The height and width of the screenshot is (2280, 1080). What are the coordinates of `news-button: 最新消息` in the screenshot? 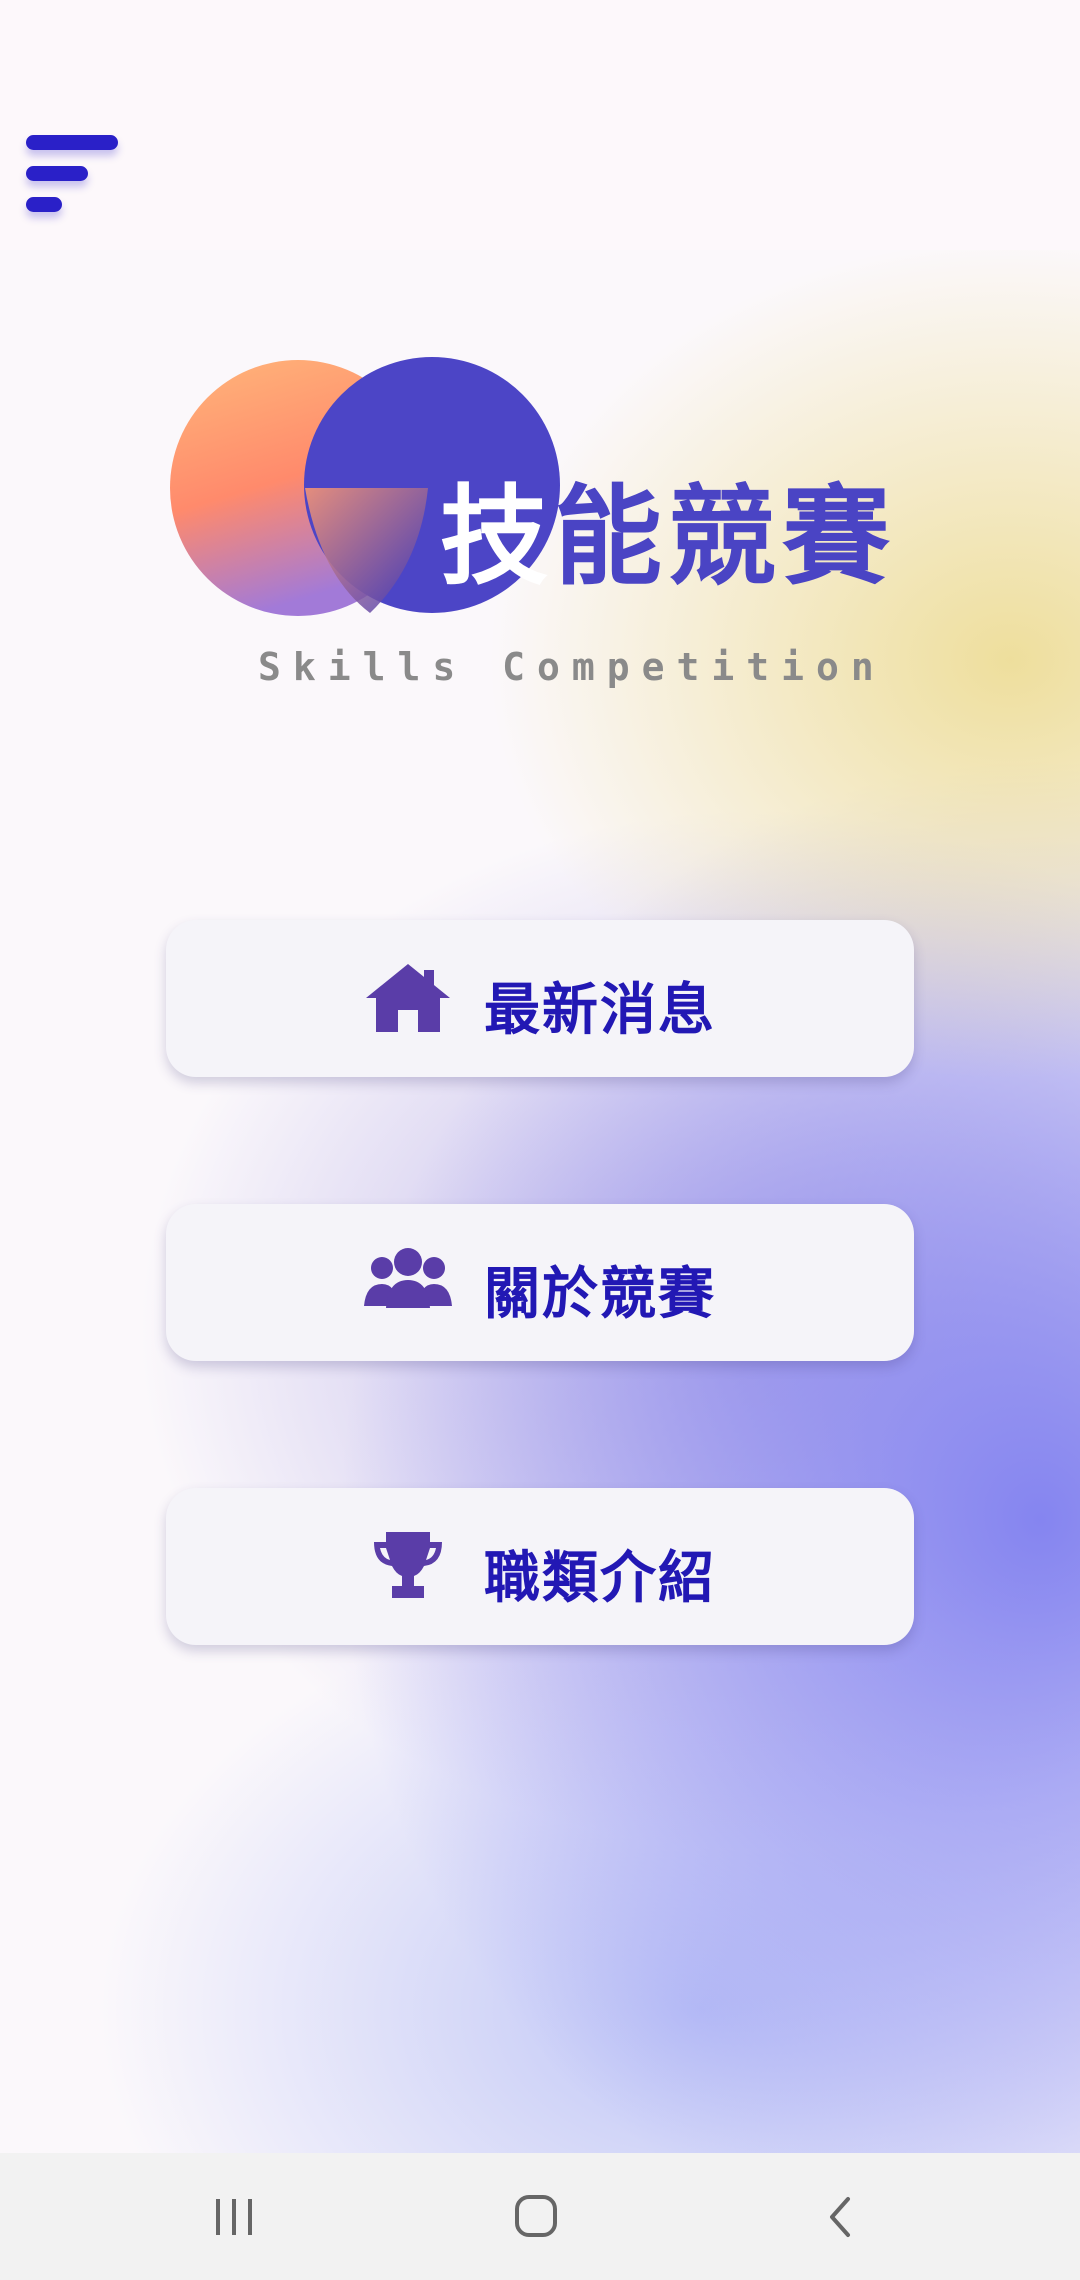 It's located at (540, 998).